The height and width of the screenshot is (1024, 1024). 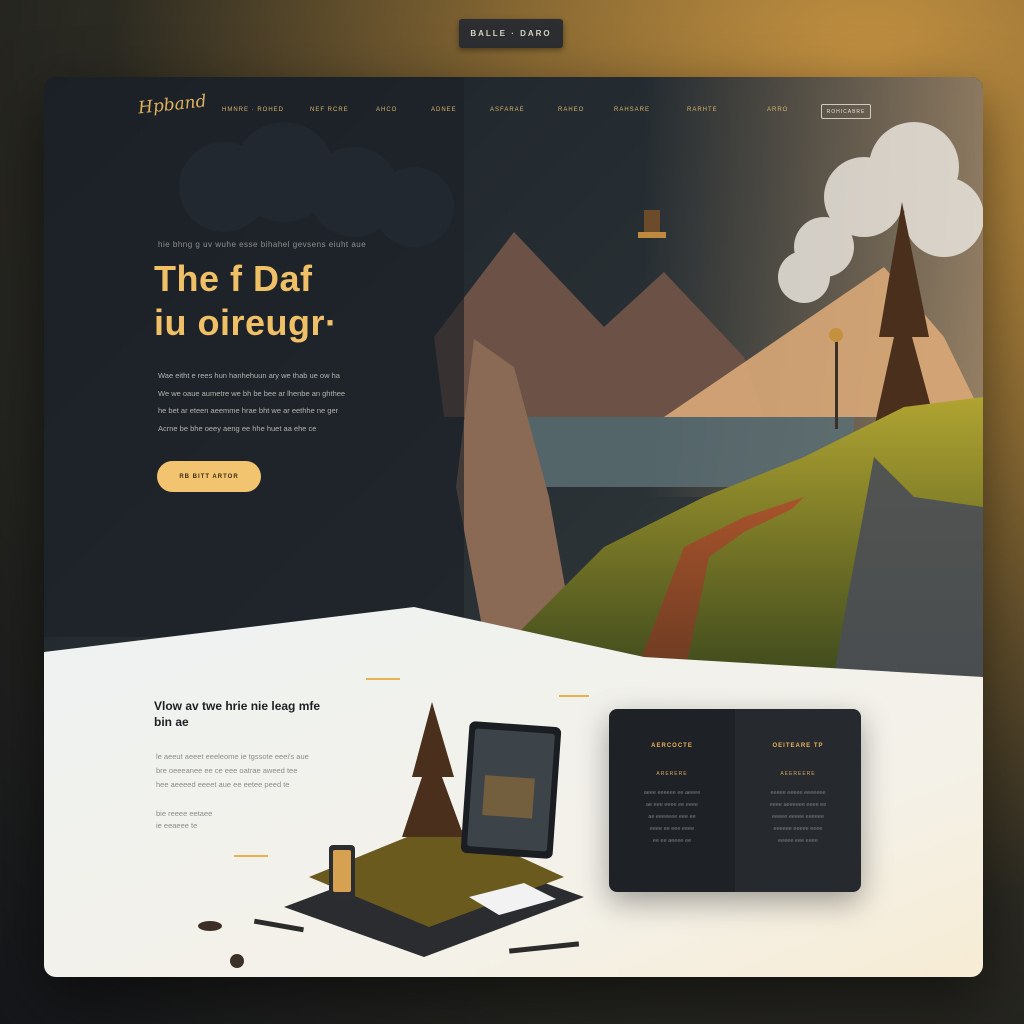 I want to click on section-body-line: hee aeeeed eeeet aue ee eetee peed te, so click(x=223, y=784).